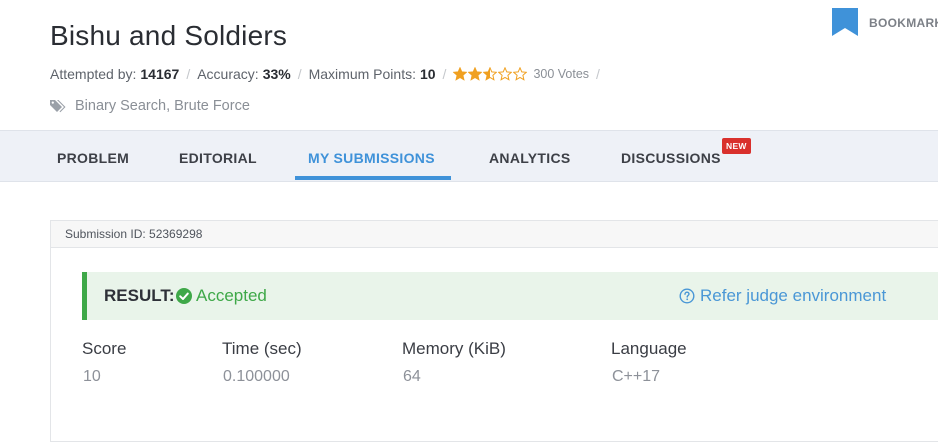 The width and height of the screenshot is (938, 442). What do you see at coordinates (184, 296) in the screenshot?
I see `check-circle-icon` at bounding box center [184, 296].